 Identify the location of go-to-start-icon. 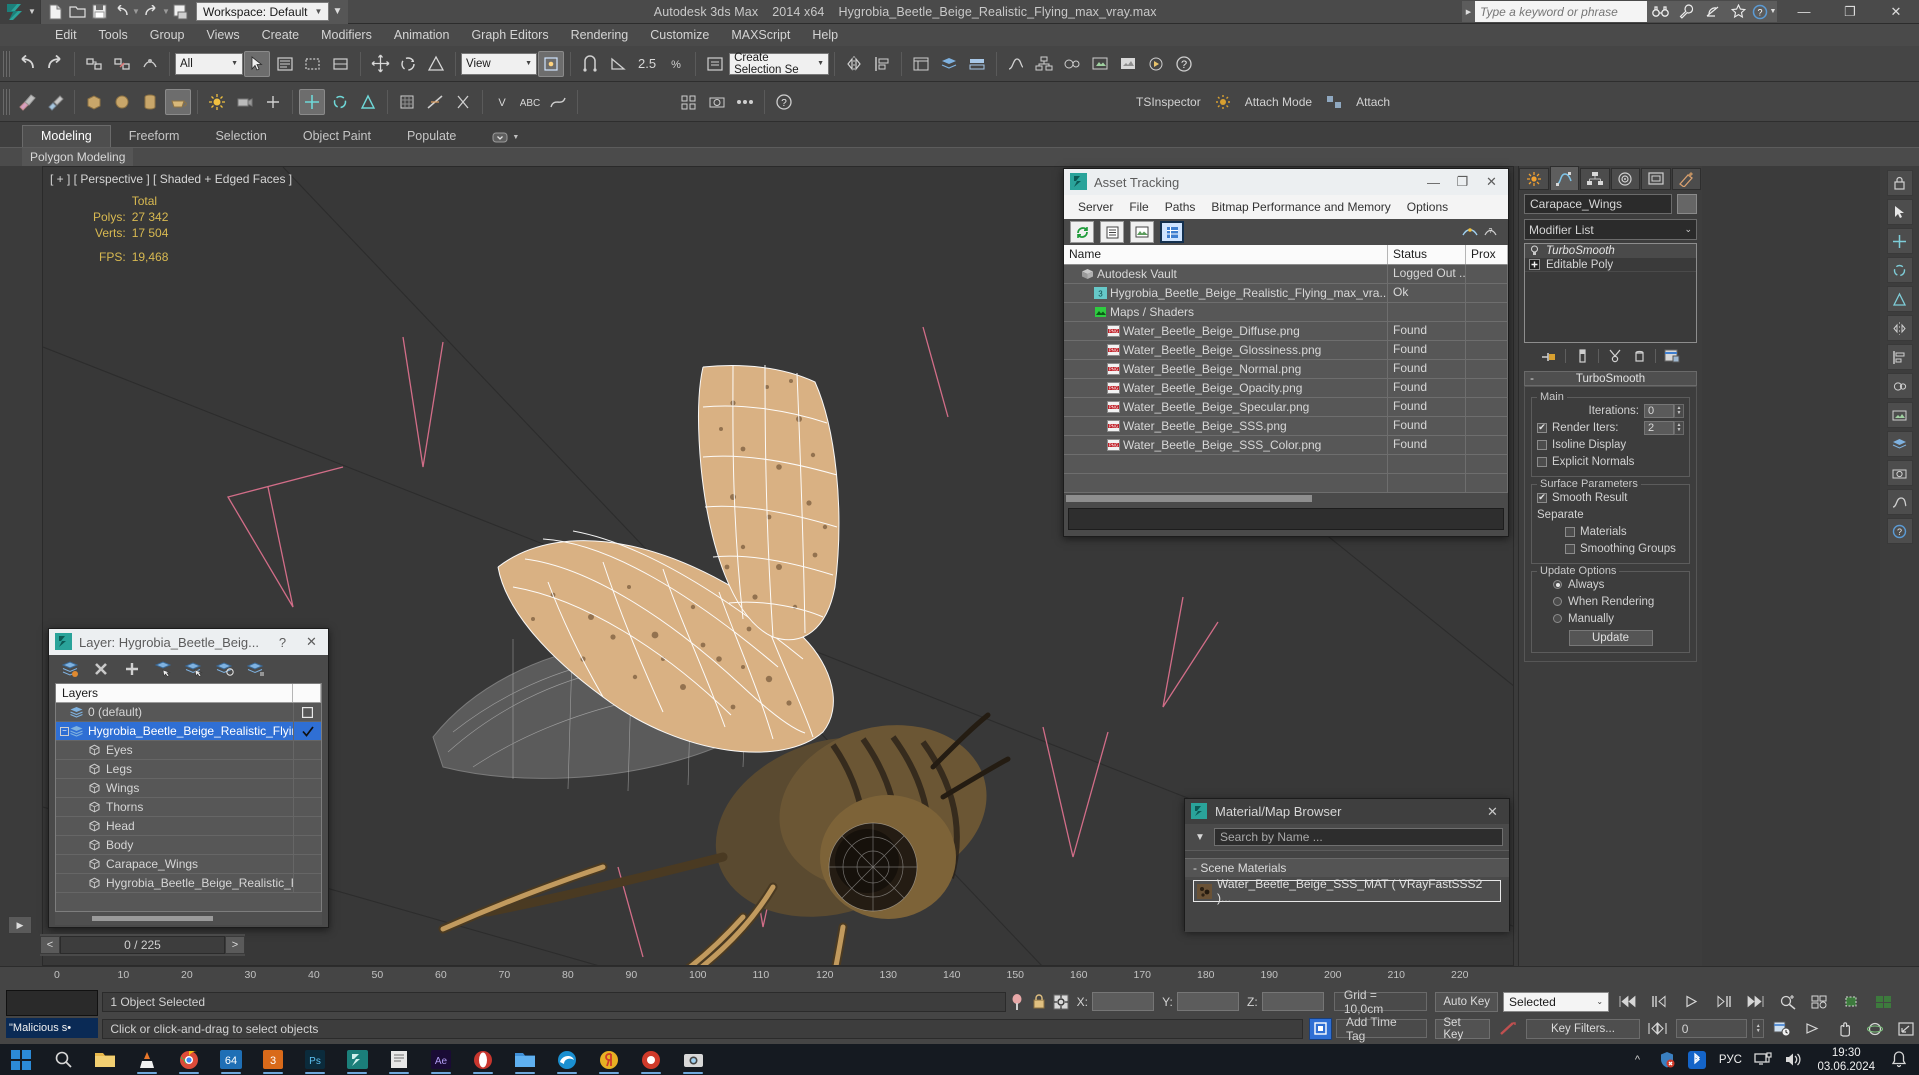
(1627, 1002).